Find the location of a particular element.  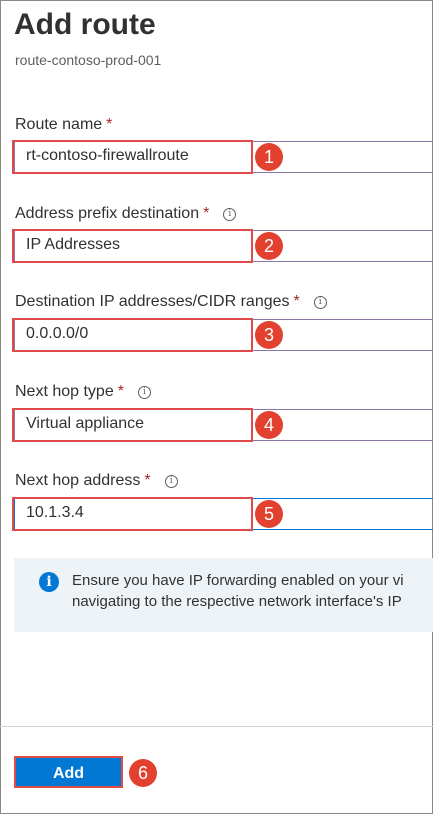

annotation-badge-4: 4 is located at coordinates (269, 425).